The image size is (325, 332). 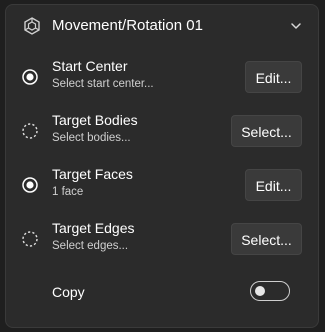 What do you see at coordinates (127, 25) in the screenshot?
I see `panel-title: Movement/Rotation 01` at bounding box center [127, 25].